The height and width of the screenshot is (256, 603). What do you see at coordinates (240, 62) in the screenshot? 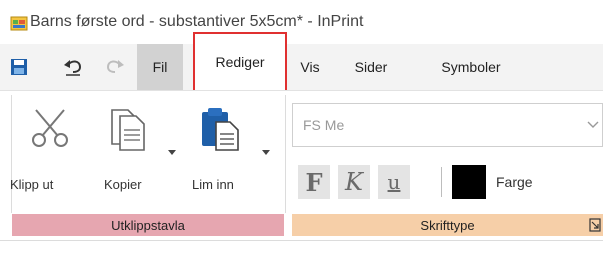
I see `tab-rediger: Rediger` at bounding box center [240, 62].